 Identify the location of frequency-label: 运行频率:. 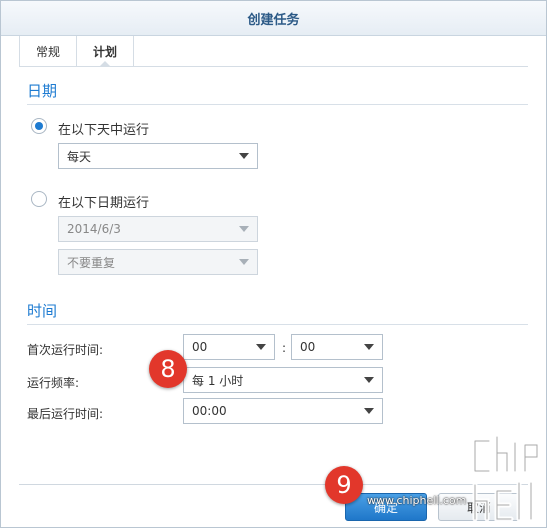
(53, 383).